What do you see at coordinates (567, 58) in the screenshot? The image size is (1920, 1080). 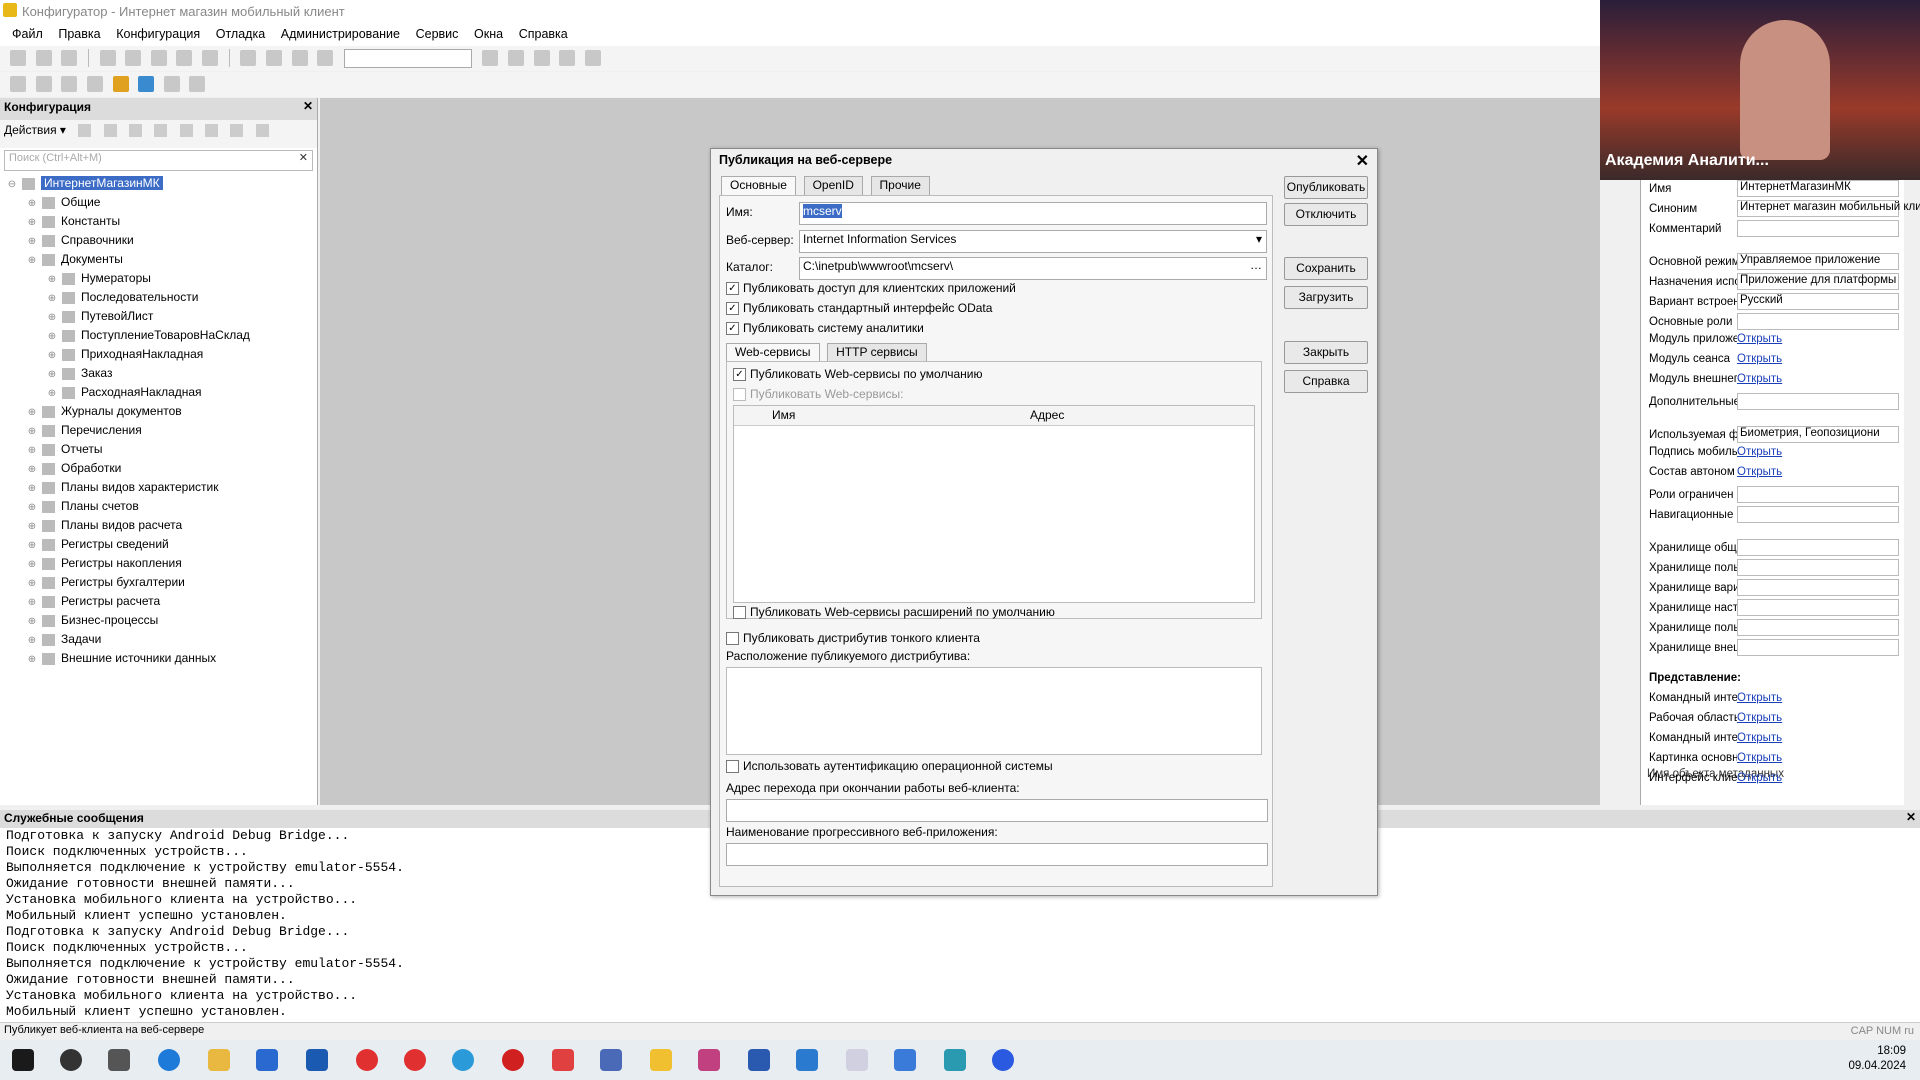 I see `tools-icon` at bounding box center [567, 58].